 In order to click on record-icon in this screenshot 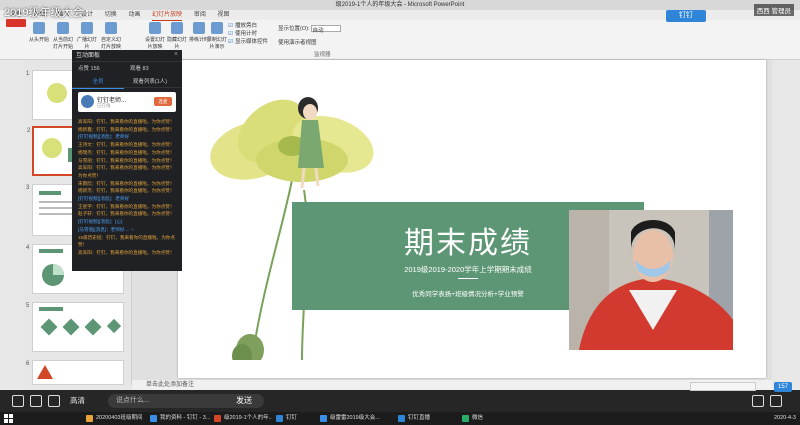, I will do `click(217, 28)`.